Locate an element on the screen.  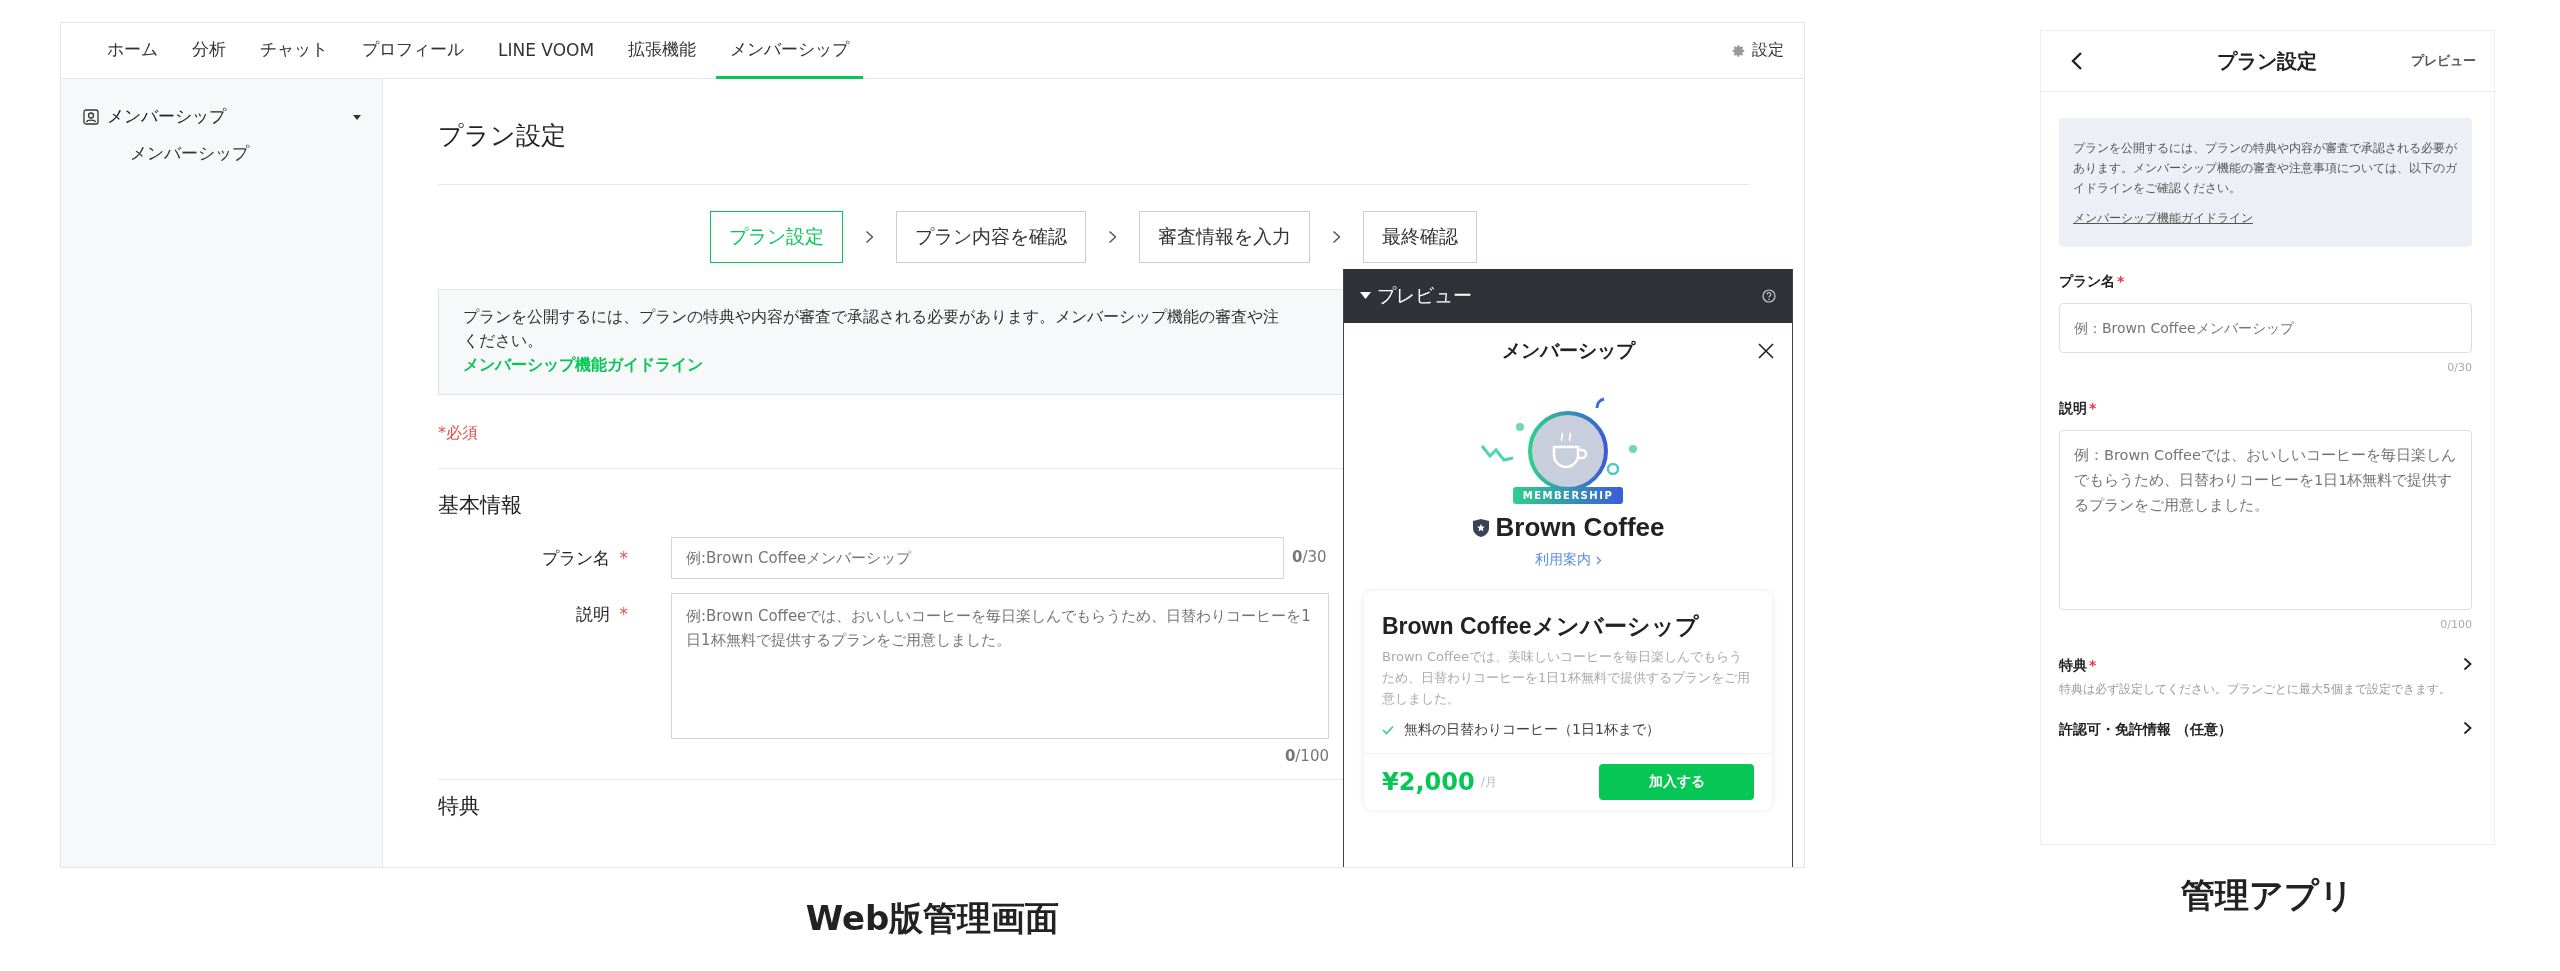
guideline-link: メンバーシップ機能ガイドライン is located at coordinates (2163, 218).